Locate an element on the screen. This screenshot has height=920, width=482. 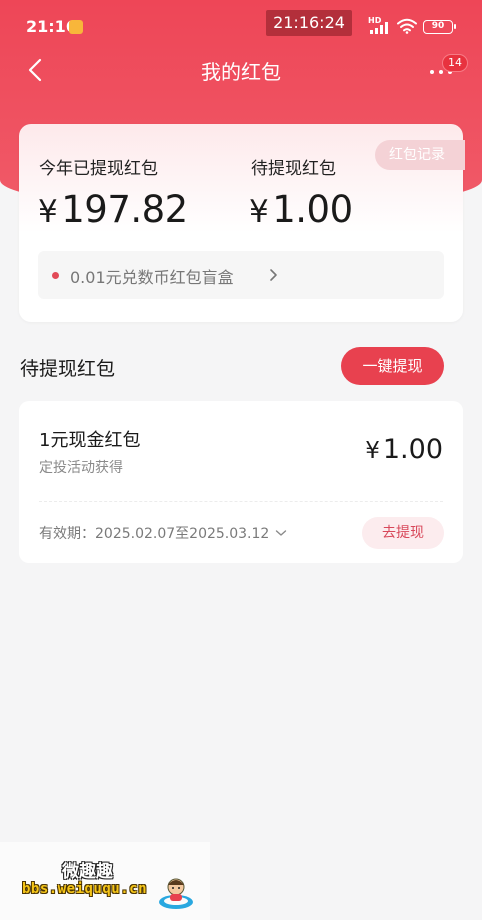
exchange-blind-box-link: 0.01元兑数币红包盲盒 is located at coordinates (241, 275).